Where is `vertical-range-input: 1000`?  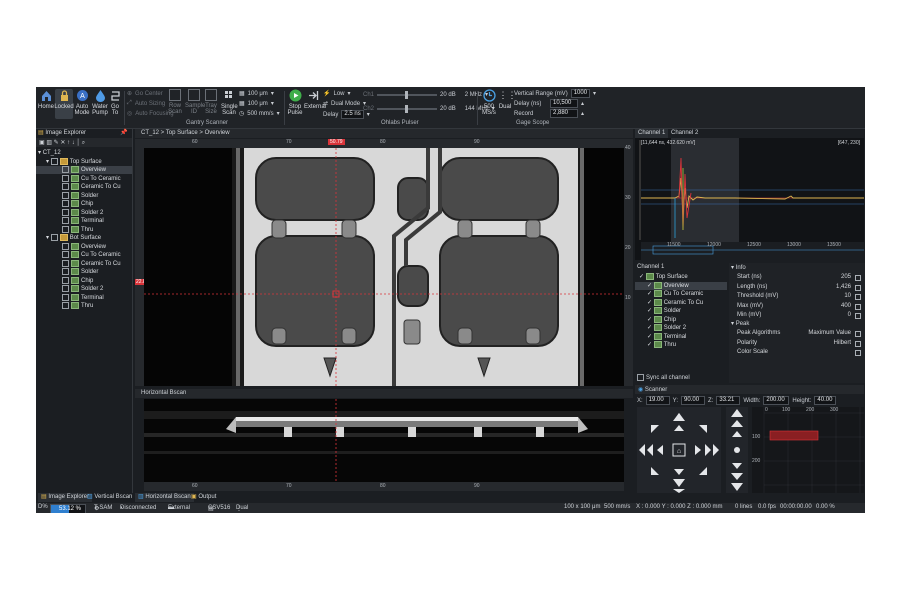
vertical-range-input: 1000 is located at coordinates (580, 93).